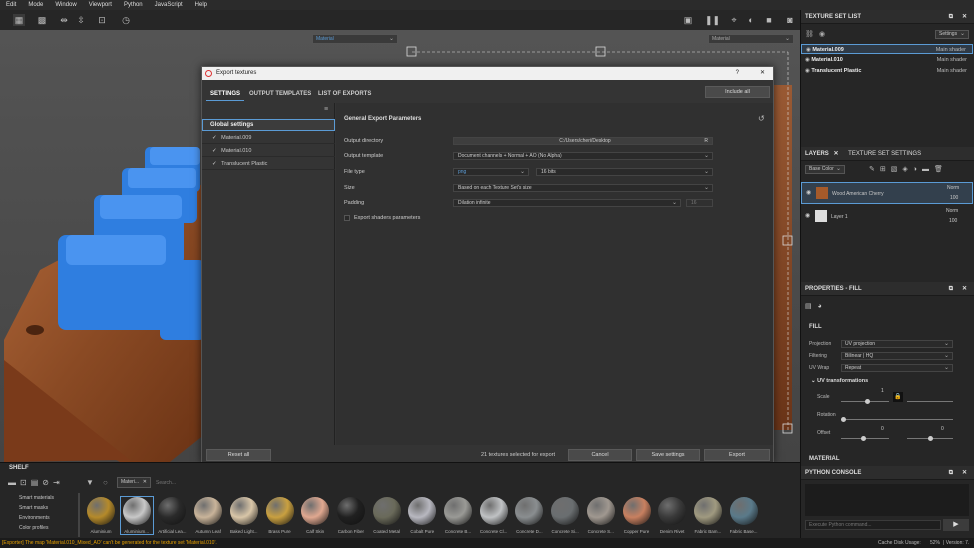  I want to click on category-smart-materials: Smart materials, so click(47, 498).